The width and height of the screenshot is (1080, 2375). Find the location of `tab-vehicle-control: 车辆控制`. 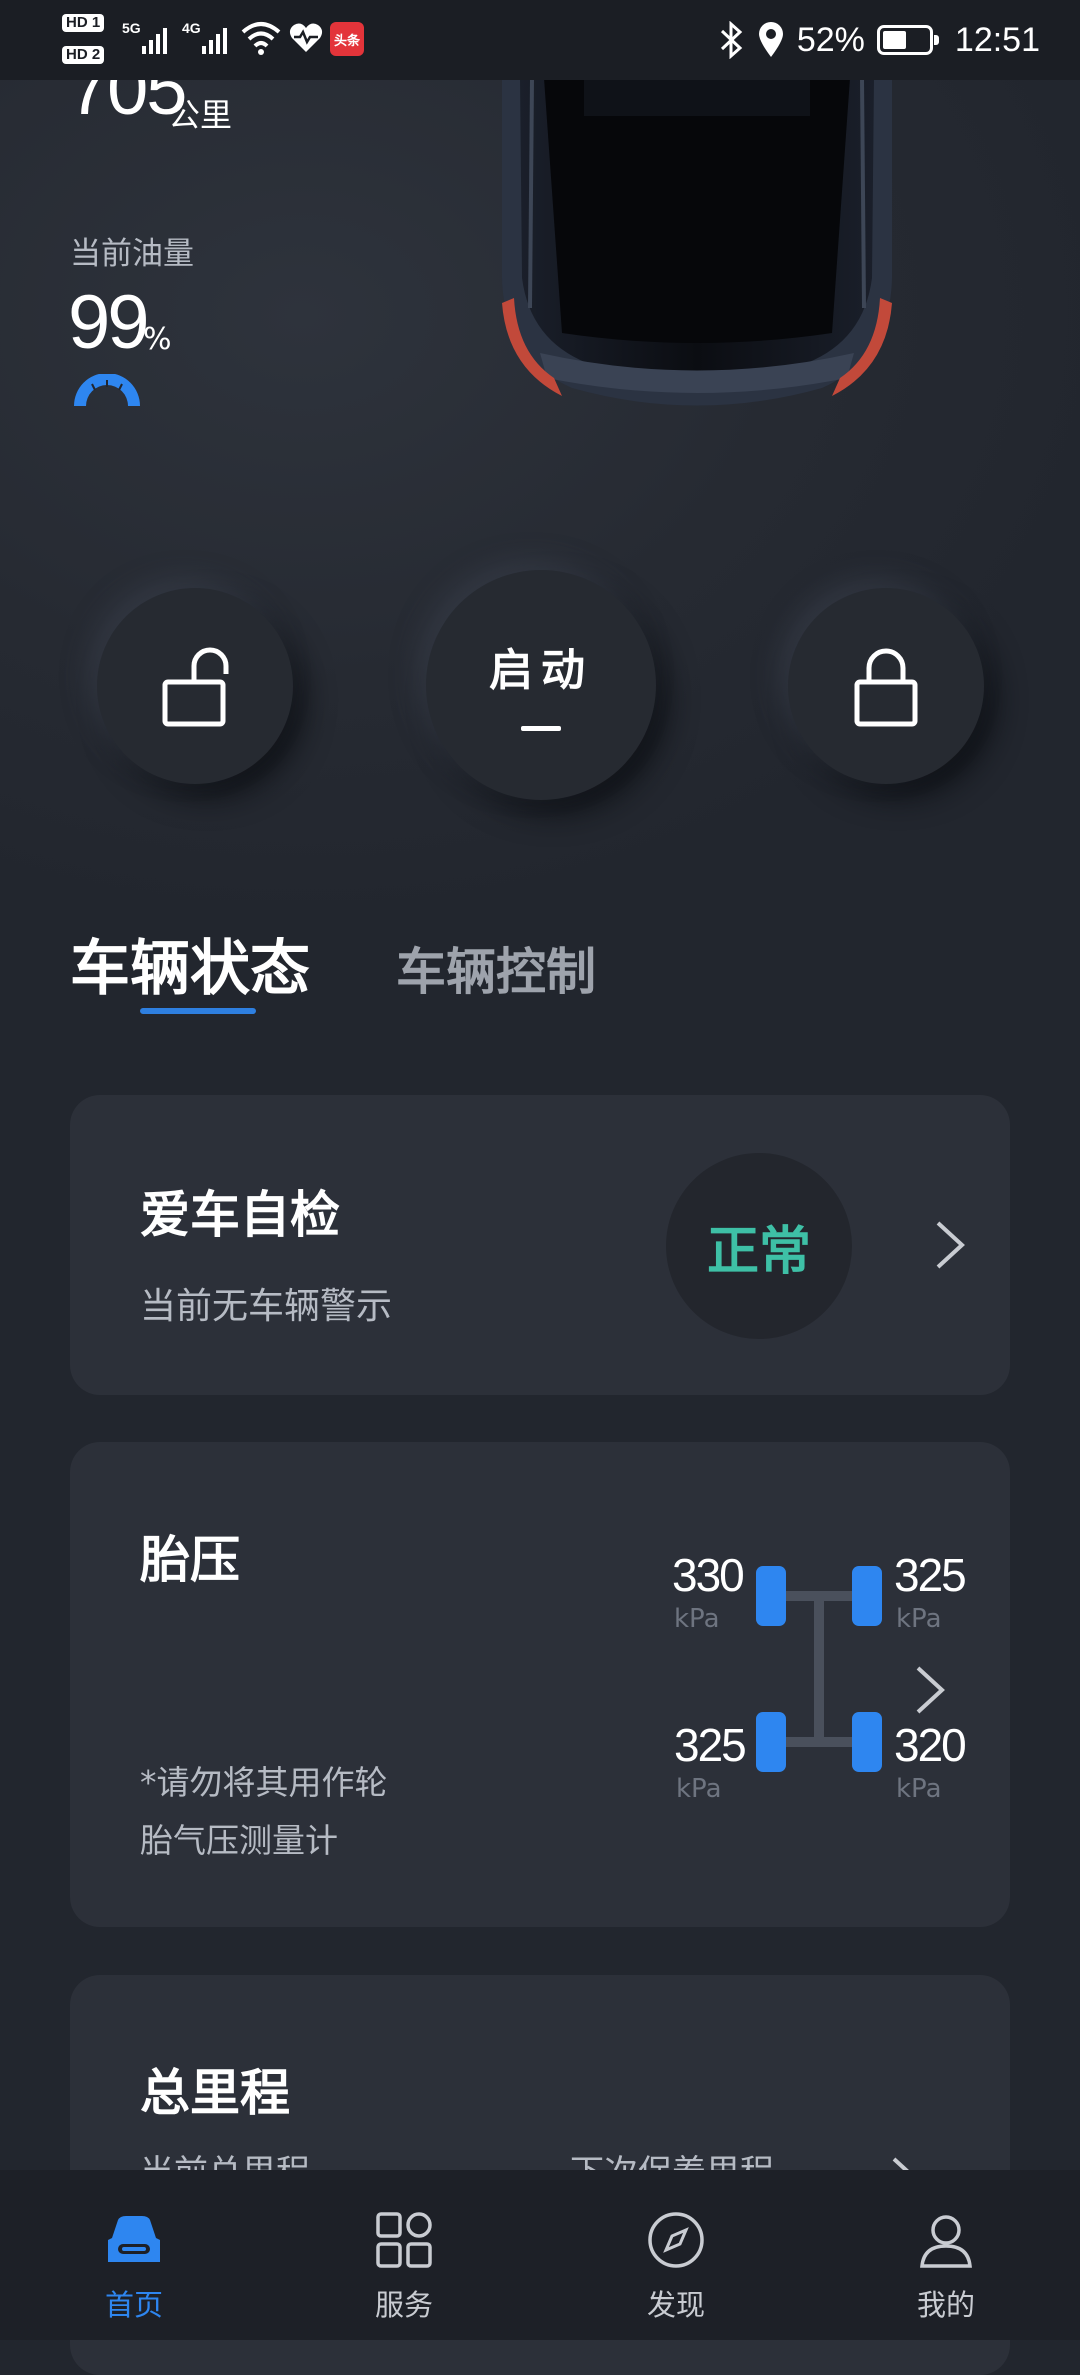

tab-vehicle-control: 车辆控制 is located at coordinates (496, 968).